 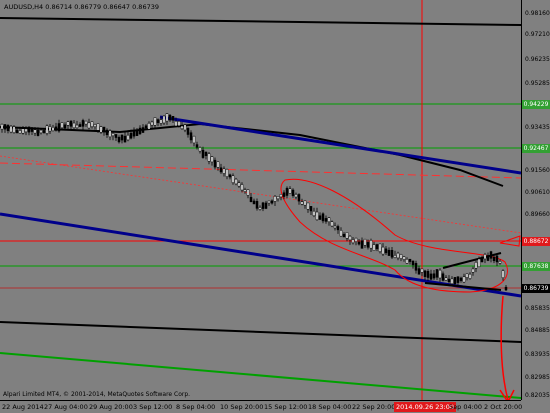 What do you see at coordinates (536, 266) in the screenshot?
I see `price-tag-087638: 0.87638` at bounding box center [536, 266].